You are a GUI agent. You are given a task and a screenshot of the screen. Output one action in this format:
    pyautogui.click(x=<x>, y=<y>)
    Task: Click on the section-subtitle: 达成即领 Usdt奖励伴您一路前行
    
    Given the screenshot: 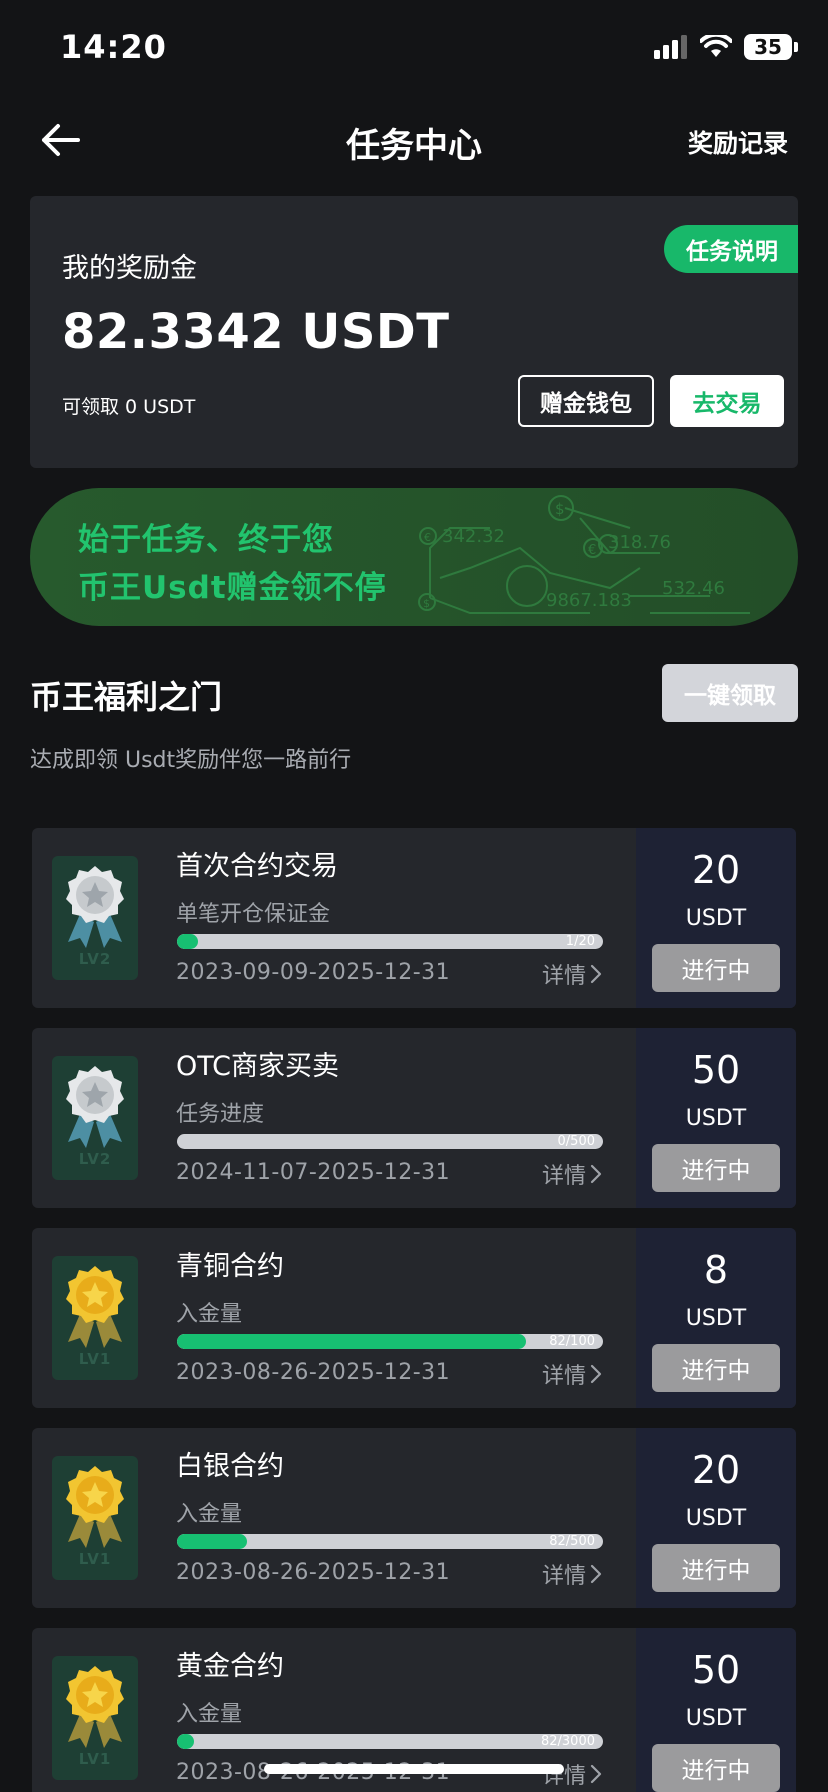 What is the action you would take?
    pyautogui.click(x=191, y=760)
    